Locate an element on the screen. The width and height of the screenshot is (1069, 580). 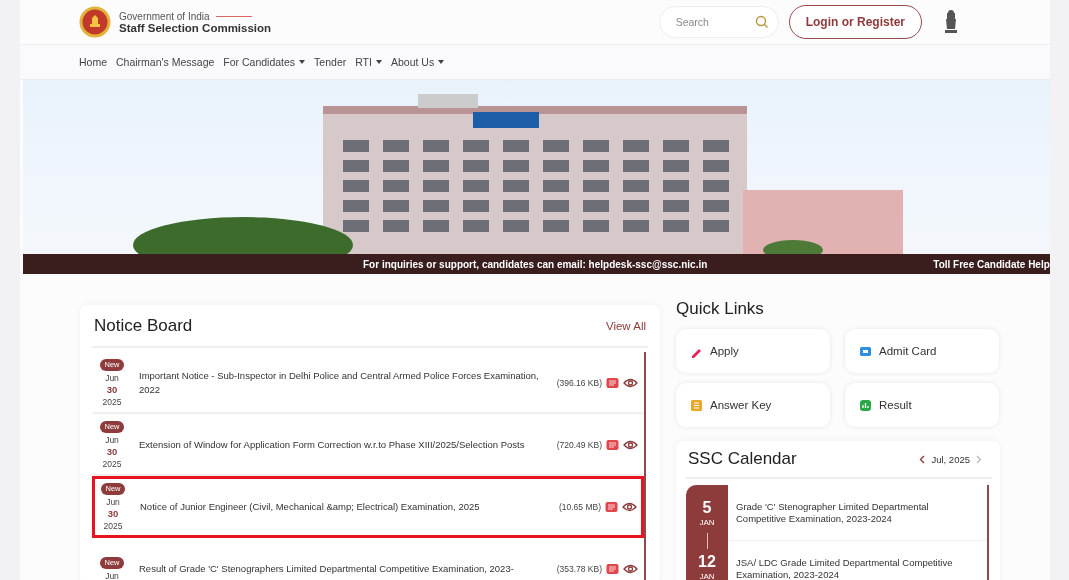
list-icon is located at coordinates (696, 405).